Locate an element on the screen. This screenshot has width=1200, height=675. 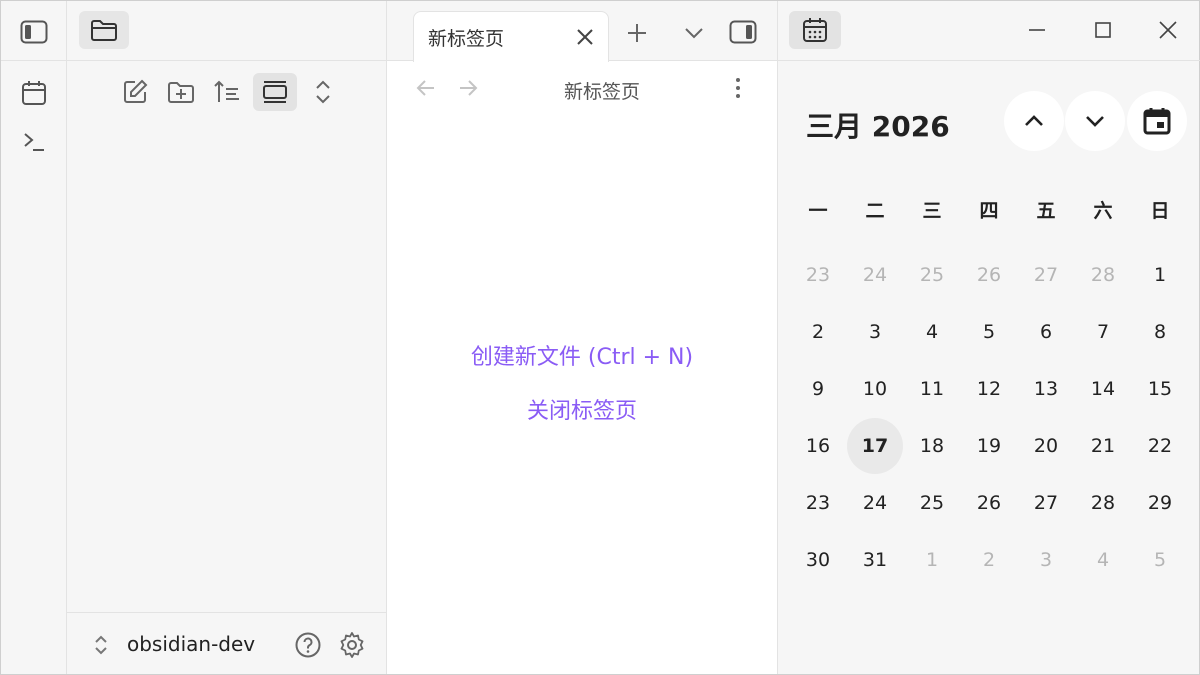
calendar-day: 29 is located at coordinates (1160, 503).